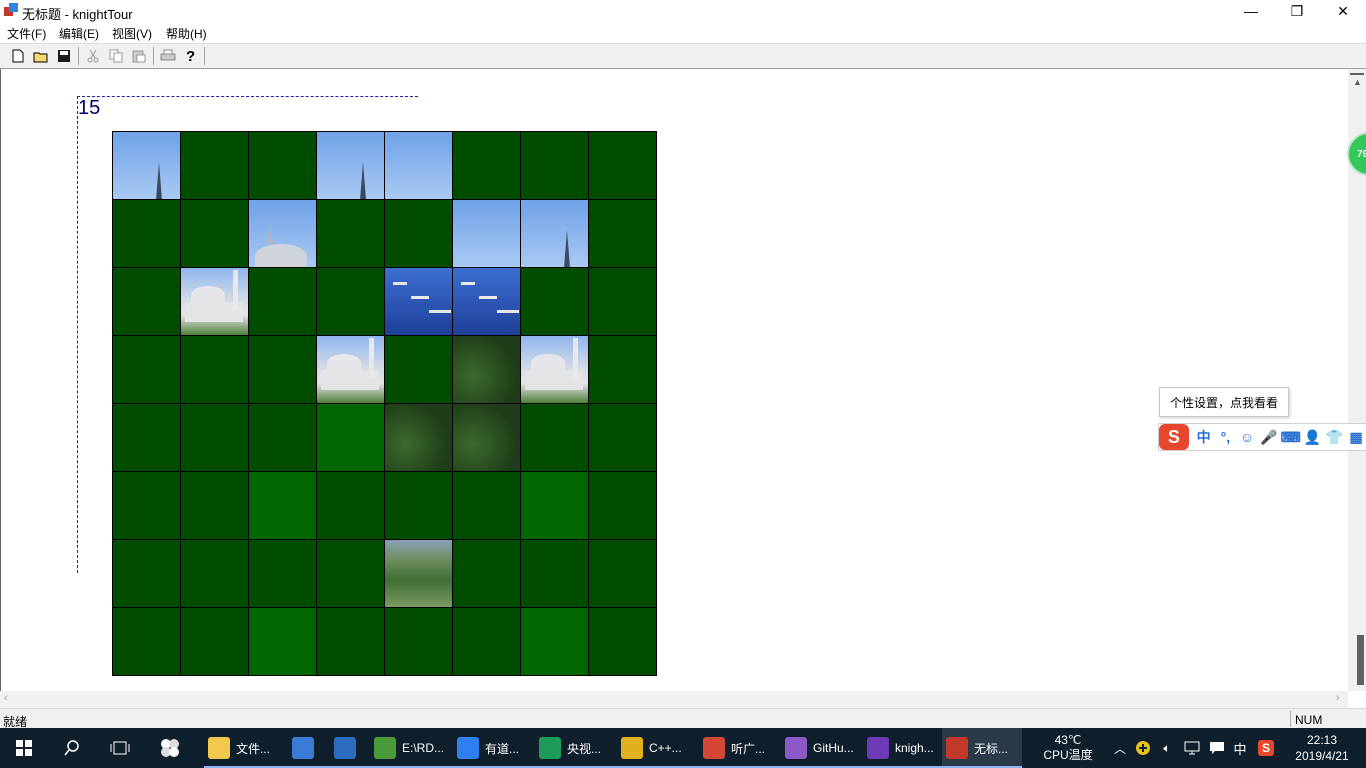 The height and width of the screenshot is (768, 1366). What do you see at coordinates (1266, 748) in the screenshot?
I see `sogou-tray-icon: S` at bounding box center [1266, 748].